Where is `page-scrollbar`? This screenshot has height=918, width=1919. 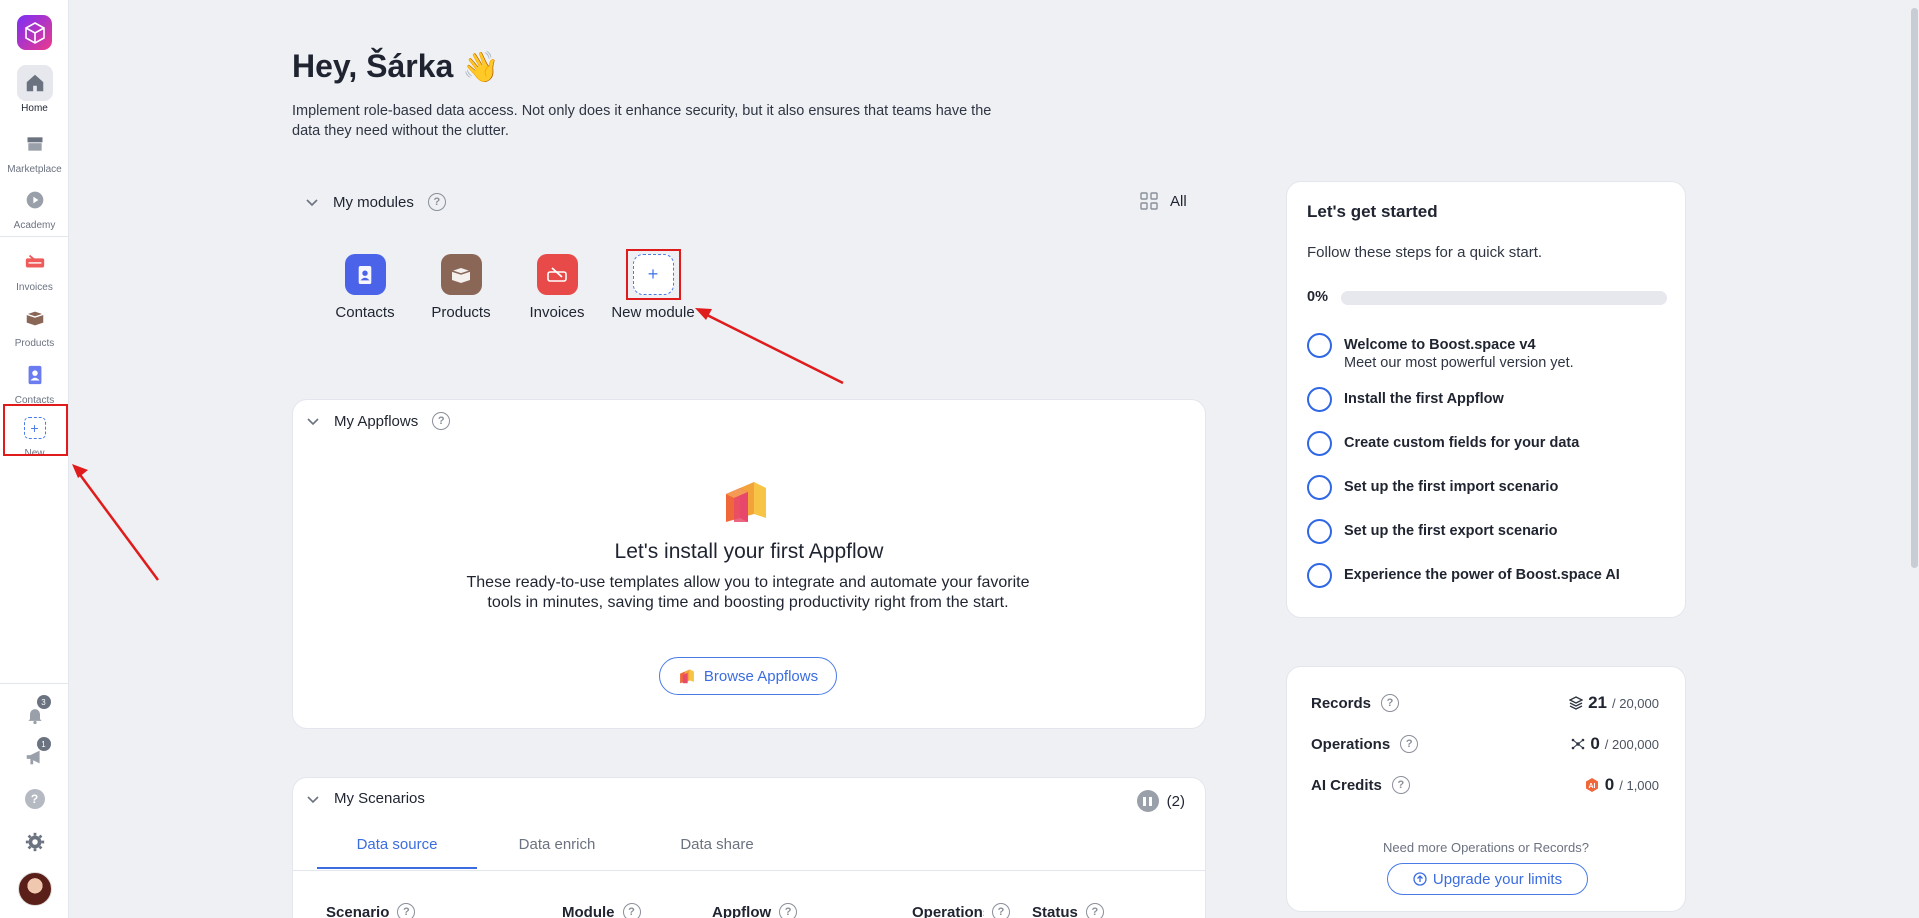 page-scrollbar is located at coordinates (1914, 459).